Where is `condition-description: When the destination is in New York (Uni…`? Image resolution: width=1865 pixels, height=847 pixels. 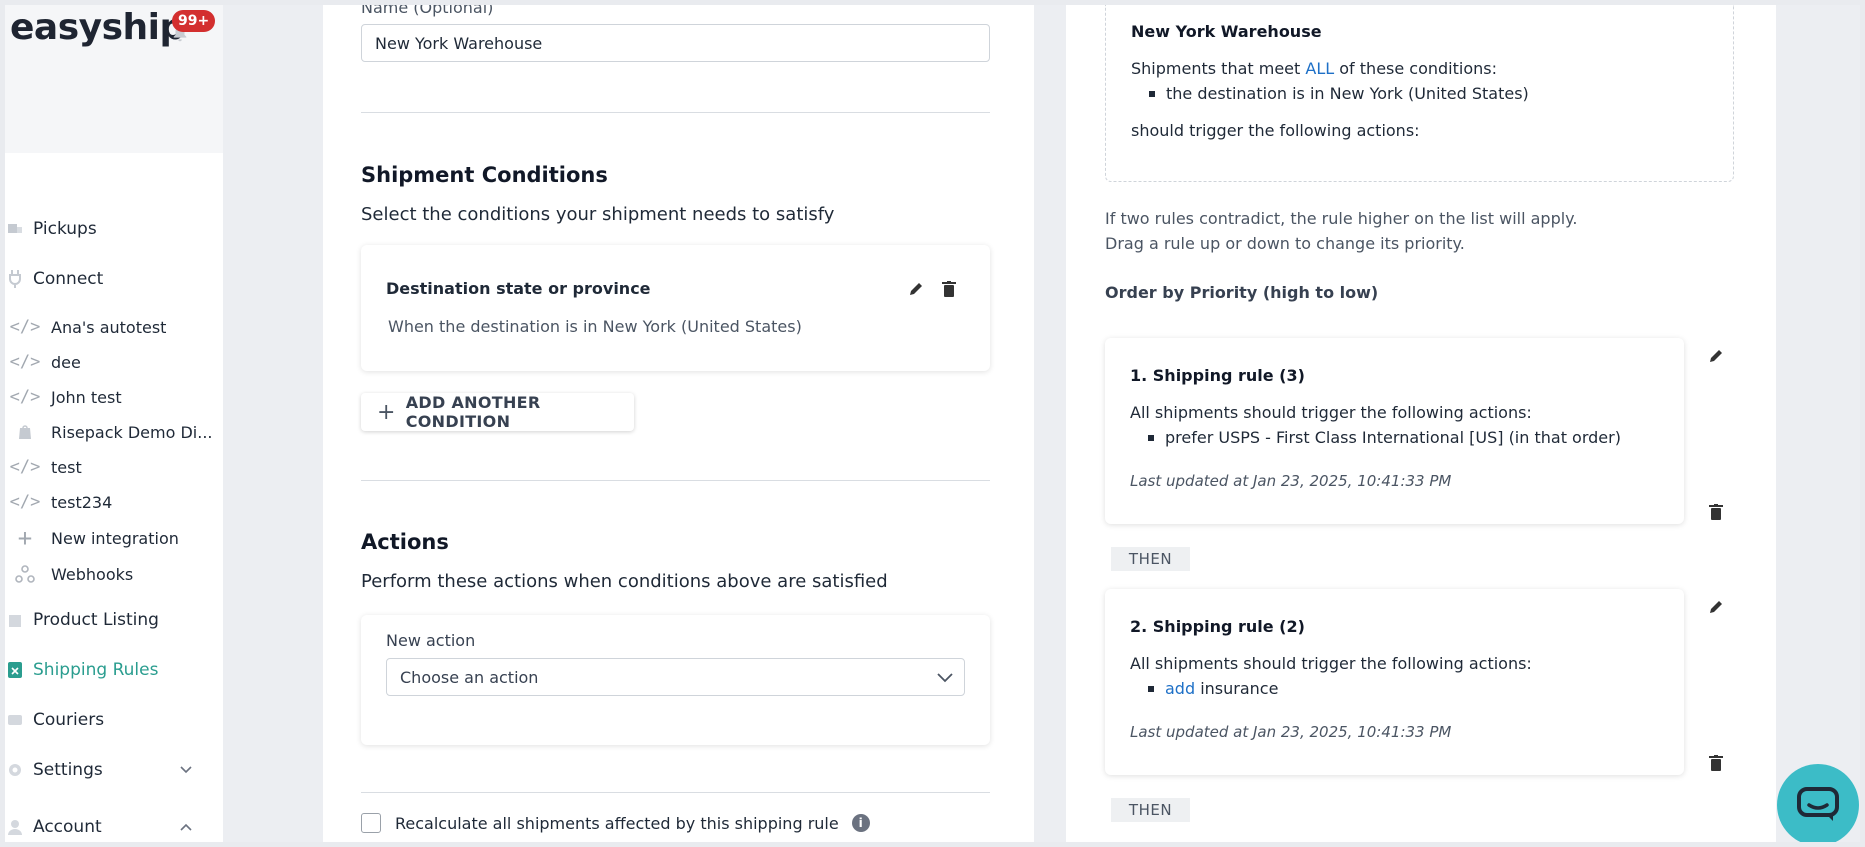 condition-description: When the destination is in New York (Uni… is located at coordinates (595, 326).